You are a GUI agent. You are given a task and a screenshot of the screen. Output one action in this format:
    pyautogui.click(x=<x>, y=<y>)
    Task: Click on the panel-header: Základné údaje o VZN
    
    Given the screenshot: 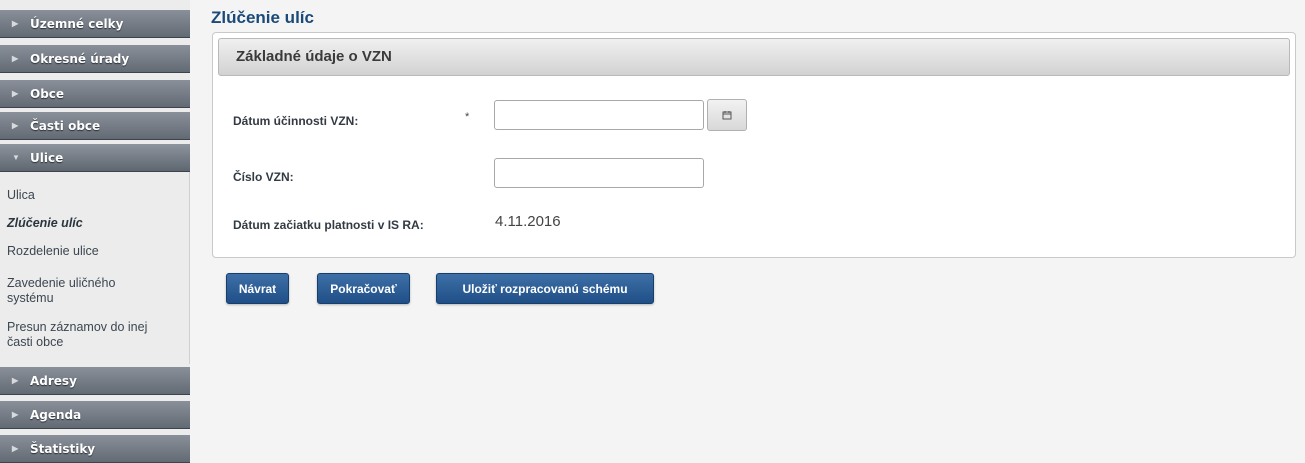 What is the action you would take?
    pyautogui.click(x=754, y=57)
    